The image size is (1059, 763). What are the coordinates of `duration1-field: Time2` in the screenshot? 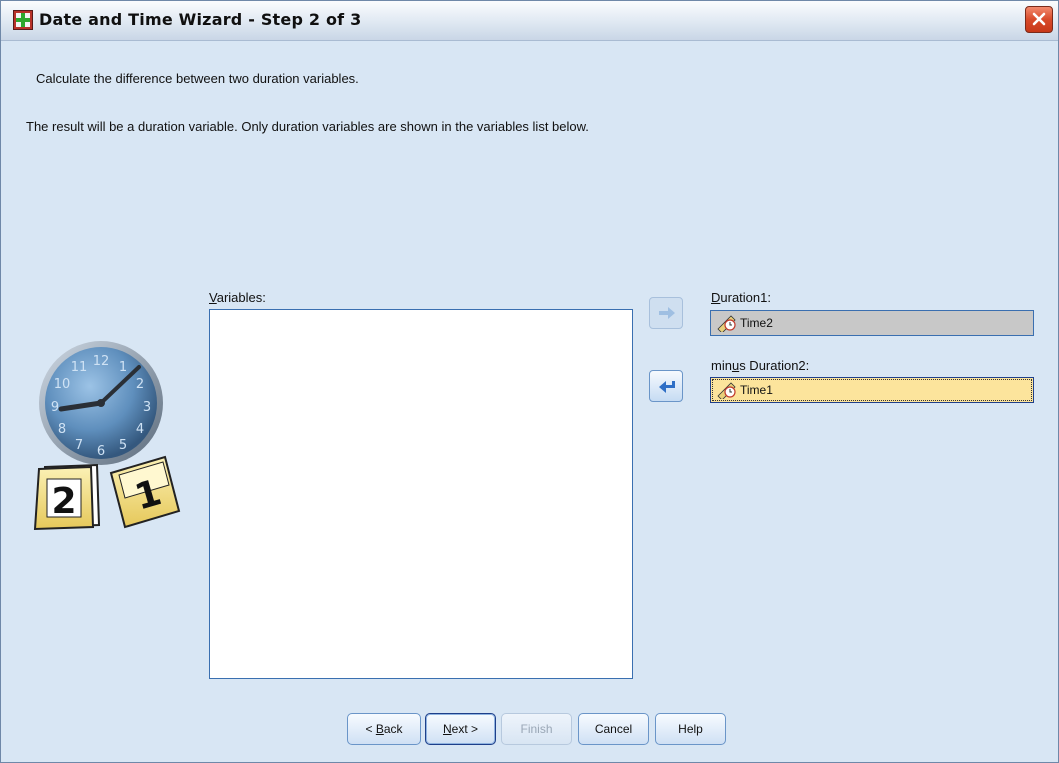 It's located at (872, 323).